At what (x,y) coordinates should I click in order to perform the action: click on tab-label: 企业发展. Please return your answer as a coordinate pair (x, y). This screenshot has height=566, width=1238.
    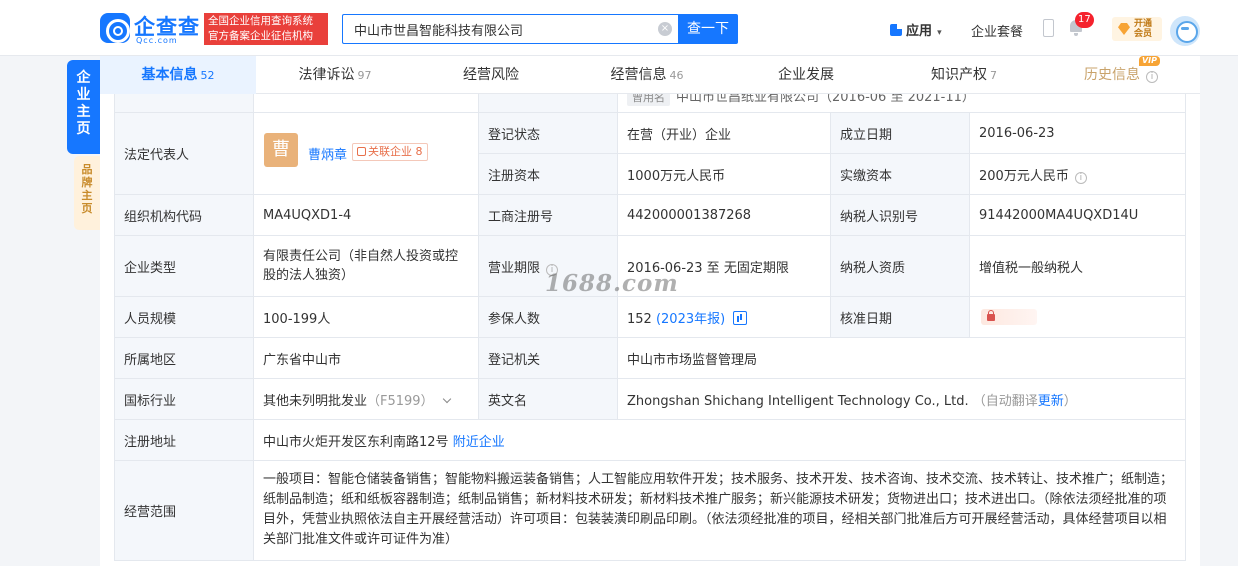
    Looking at the image, I should click on (806, 75).